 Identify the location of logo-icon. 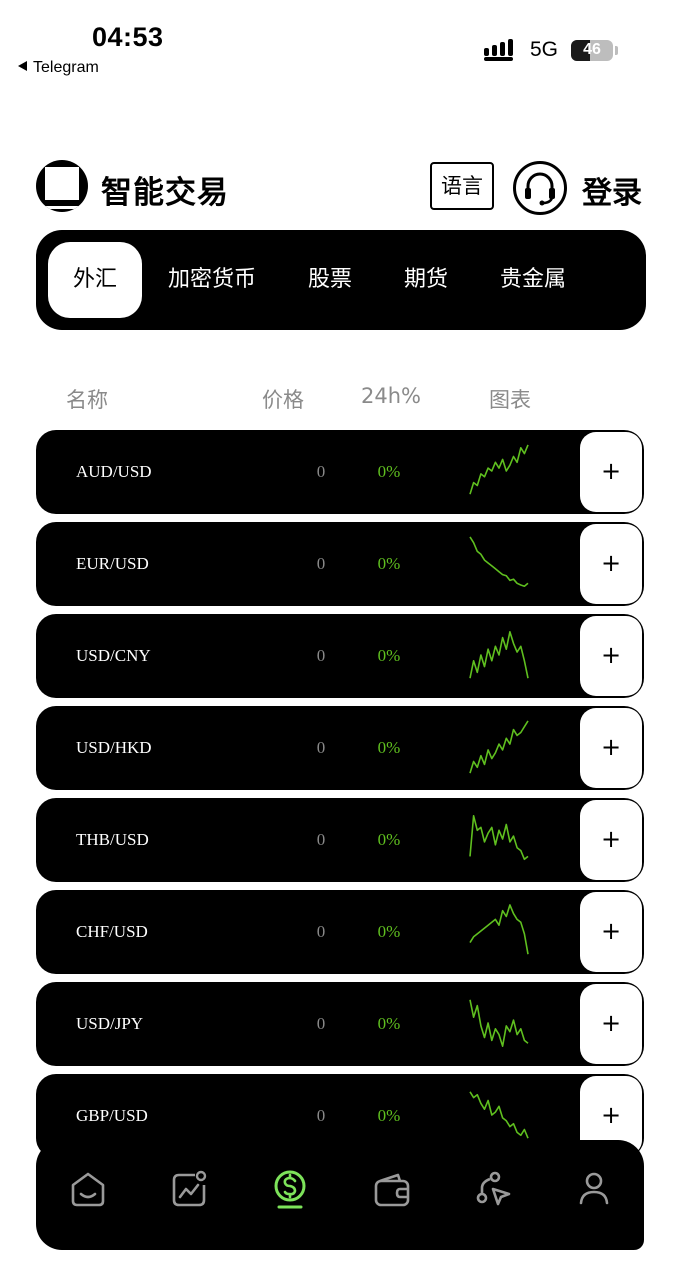
(62, 186).